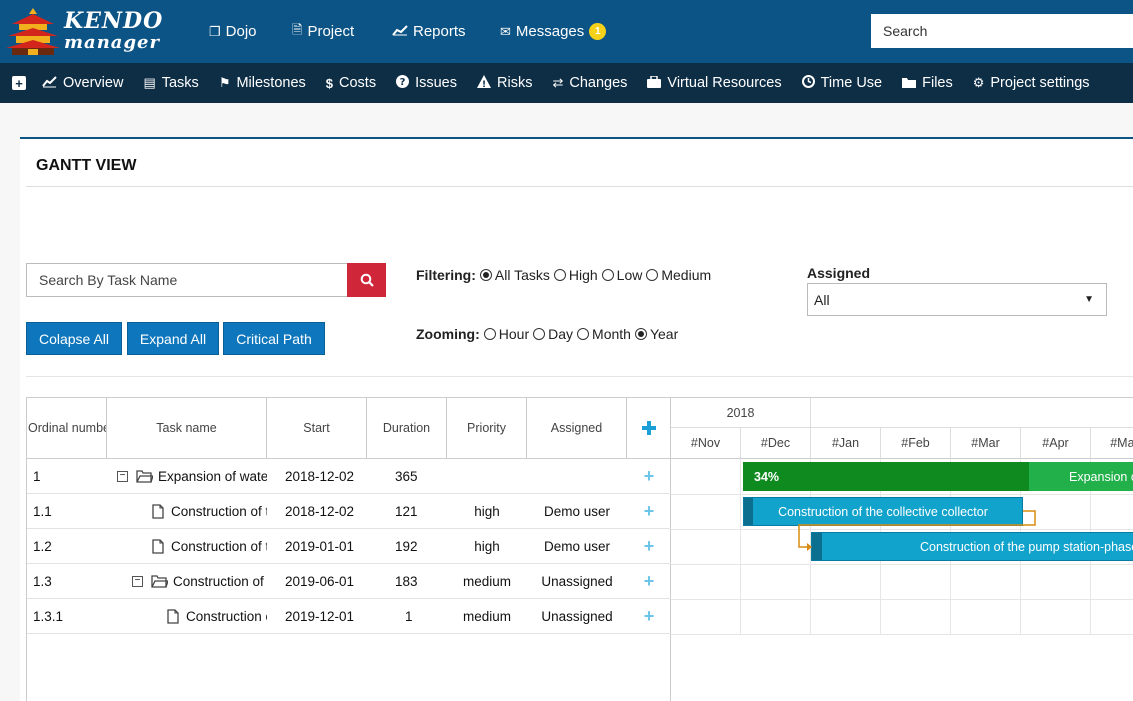 The height and width of the screenshot is (701, 1133). What do you see at coordinates (724, 83) in the screenshot?
I see `subnav-virtual-resources-label: Virtual Resources` at bounding box center [724, 83].